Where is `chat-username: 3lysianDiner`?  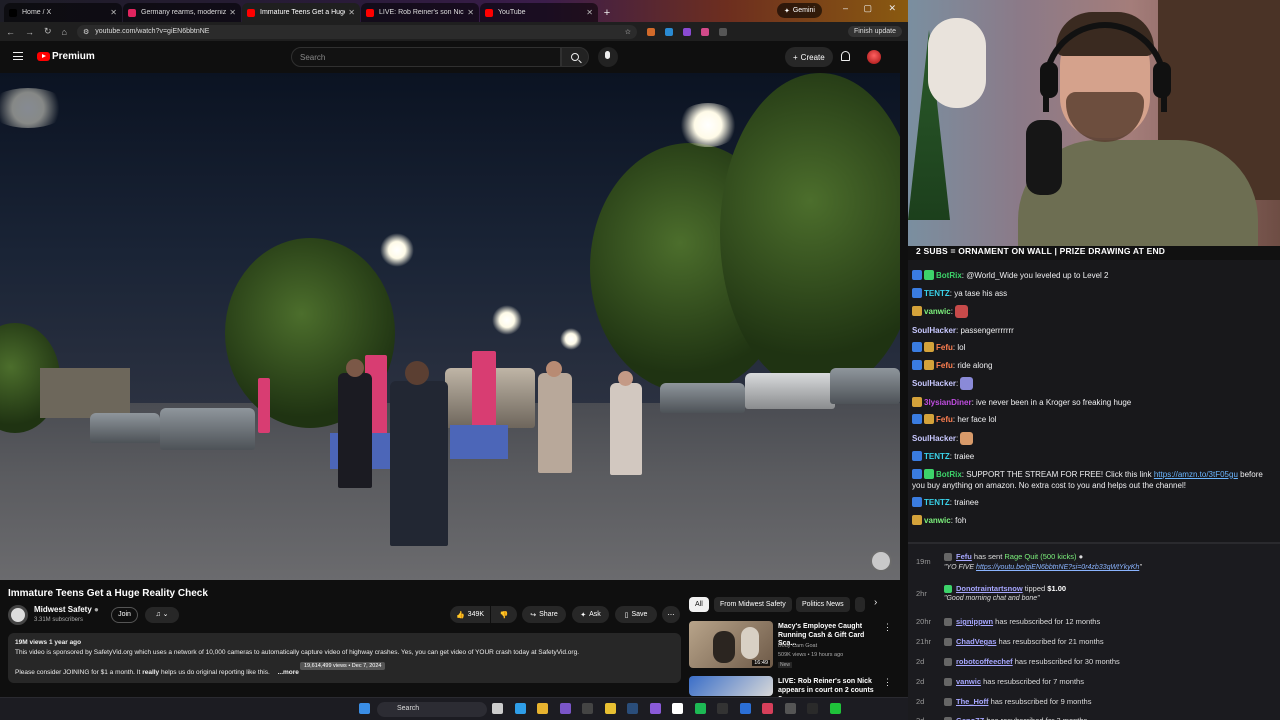 chat-username: 3lysianDiner is located at coordinates (948, 402).